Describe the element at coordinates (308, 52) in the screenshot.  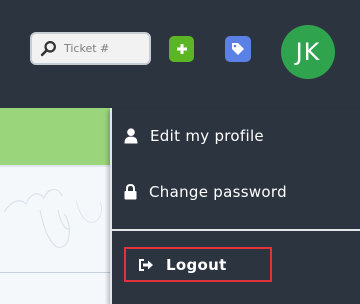
I see `user-avatar: JK` at that location.